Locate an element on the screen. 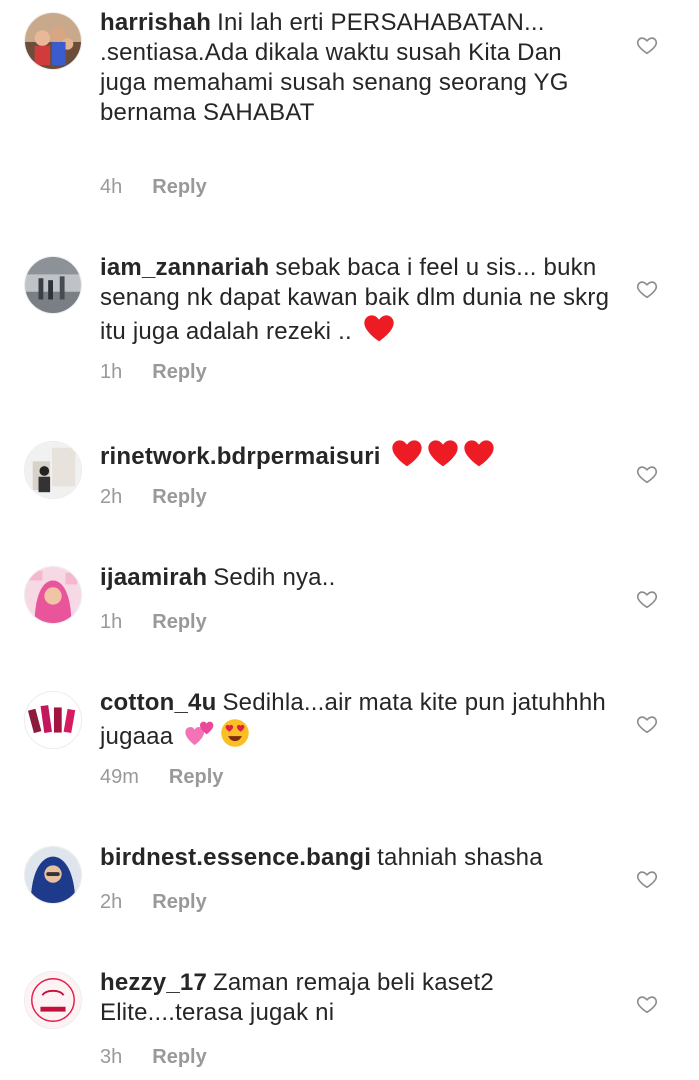 The image size is (699, 1080). comment-meta: 4h Reply is located at coordinates (153, 187).